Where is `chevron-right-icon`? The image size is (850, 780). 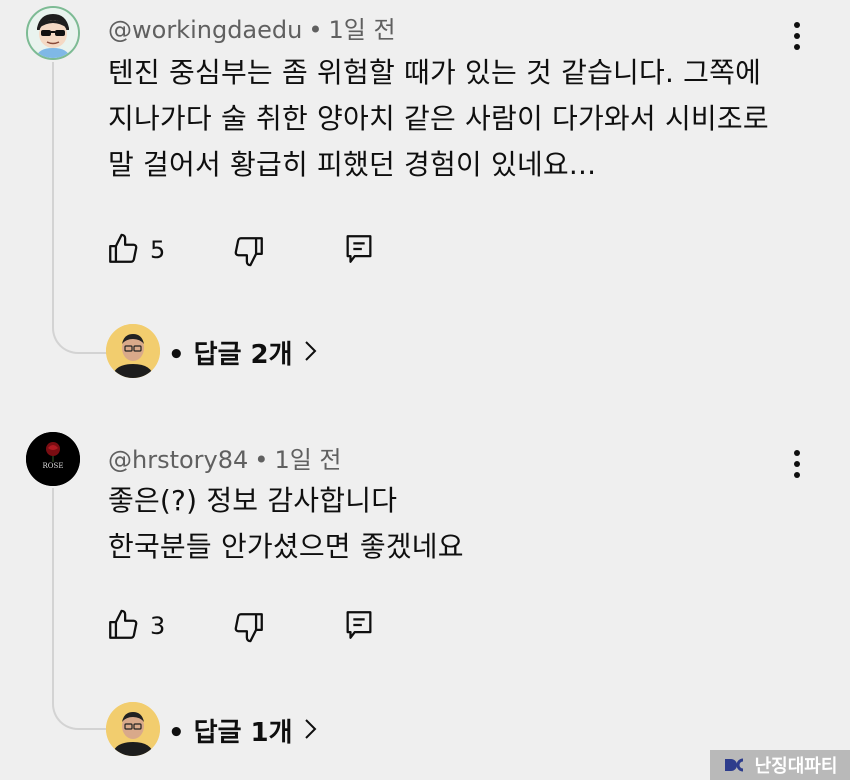 chevron-right-icon is located at coordinates (311, 729).